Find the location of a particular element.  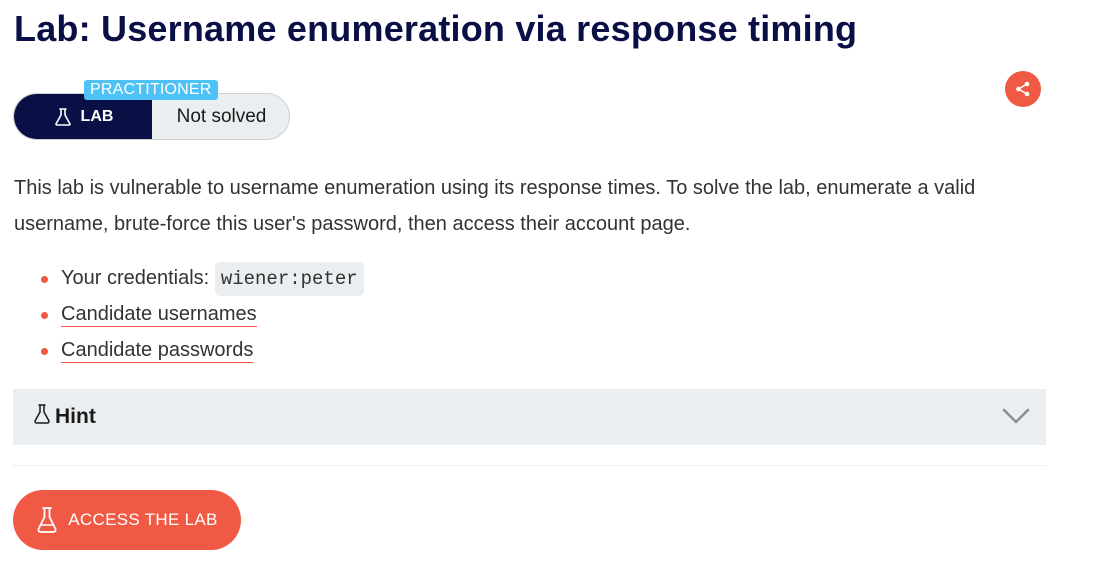

share-icon is located at coordinates (1023, 89).